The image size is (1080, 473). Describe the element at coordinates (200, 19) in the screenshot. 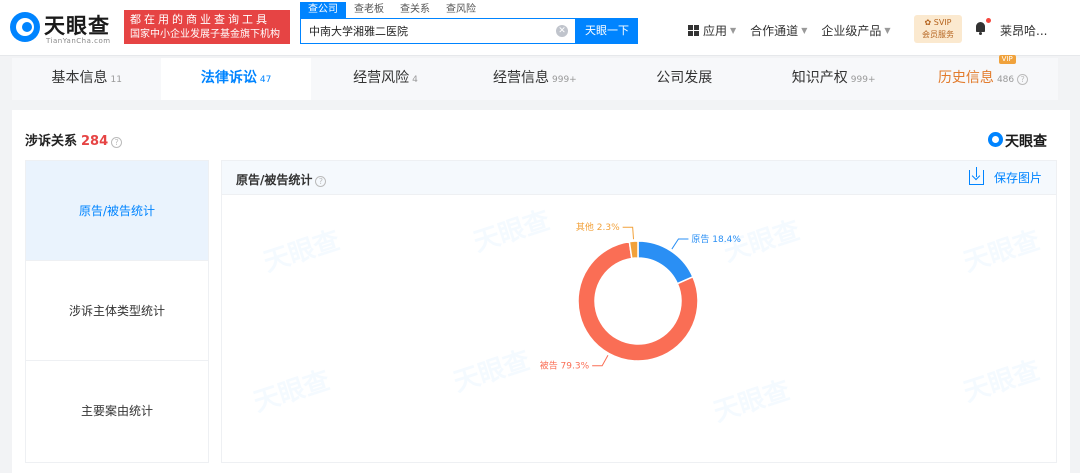

I see `slogan-line-1: 都在用的商业查询工具` at that location.